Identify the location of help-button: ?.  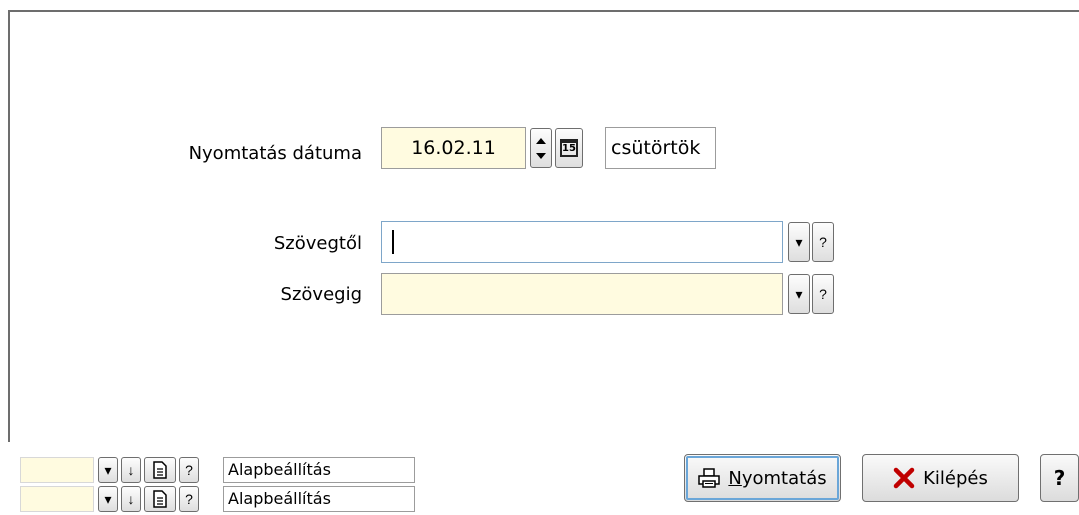
(1059, 478).